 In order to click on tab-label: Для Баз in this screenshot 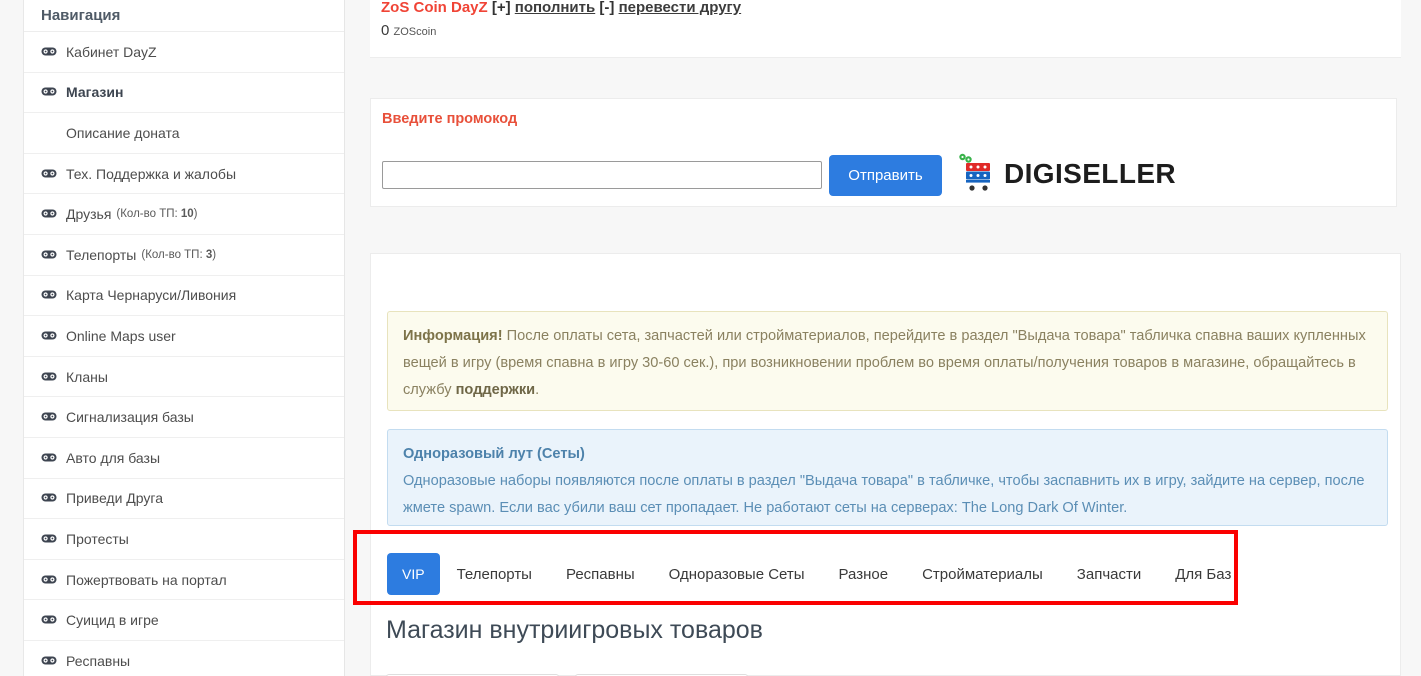, I will do `click(1203, 574)`.